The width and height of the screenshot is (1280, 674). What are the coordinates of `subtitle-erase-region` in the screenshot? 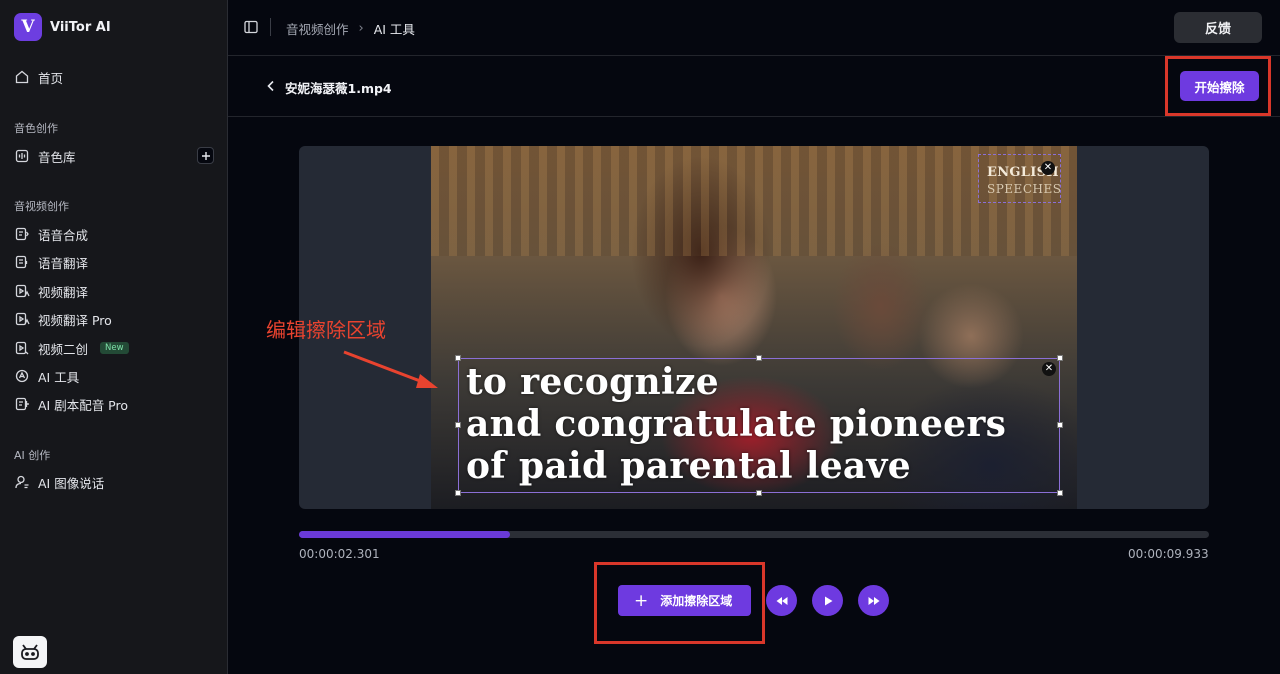 It's located at (759, 425).